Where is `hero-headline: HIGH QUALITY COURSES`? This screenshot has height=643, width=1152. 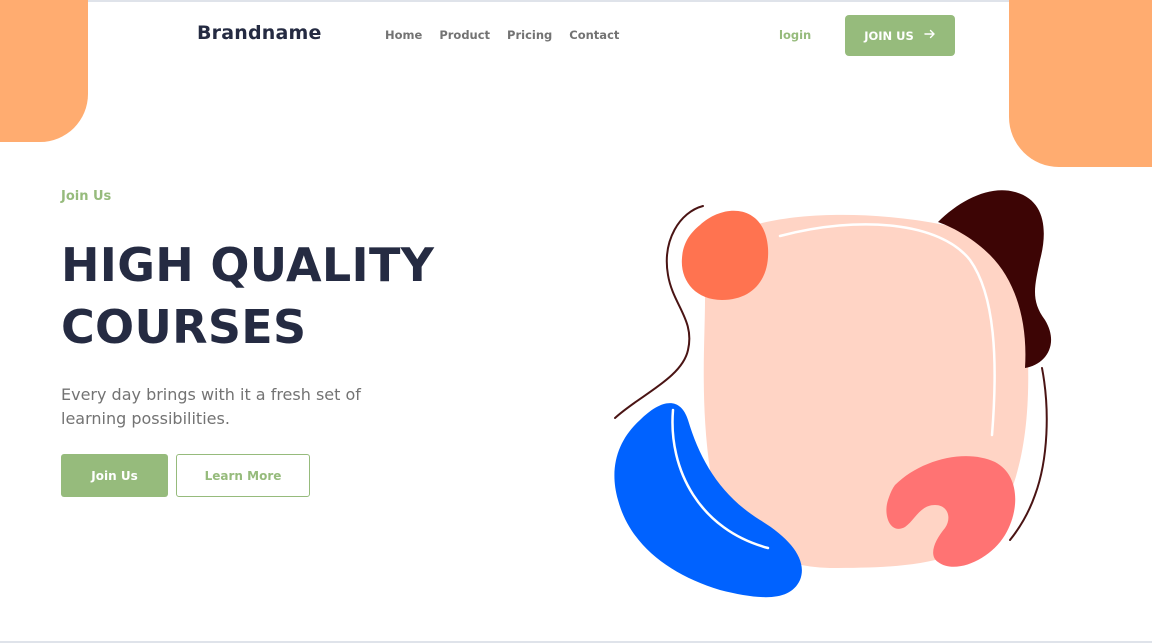 hero-headline: HIGH QUALITY COURSES is located at coordinates (271, 296).